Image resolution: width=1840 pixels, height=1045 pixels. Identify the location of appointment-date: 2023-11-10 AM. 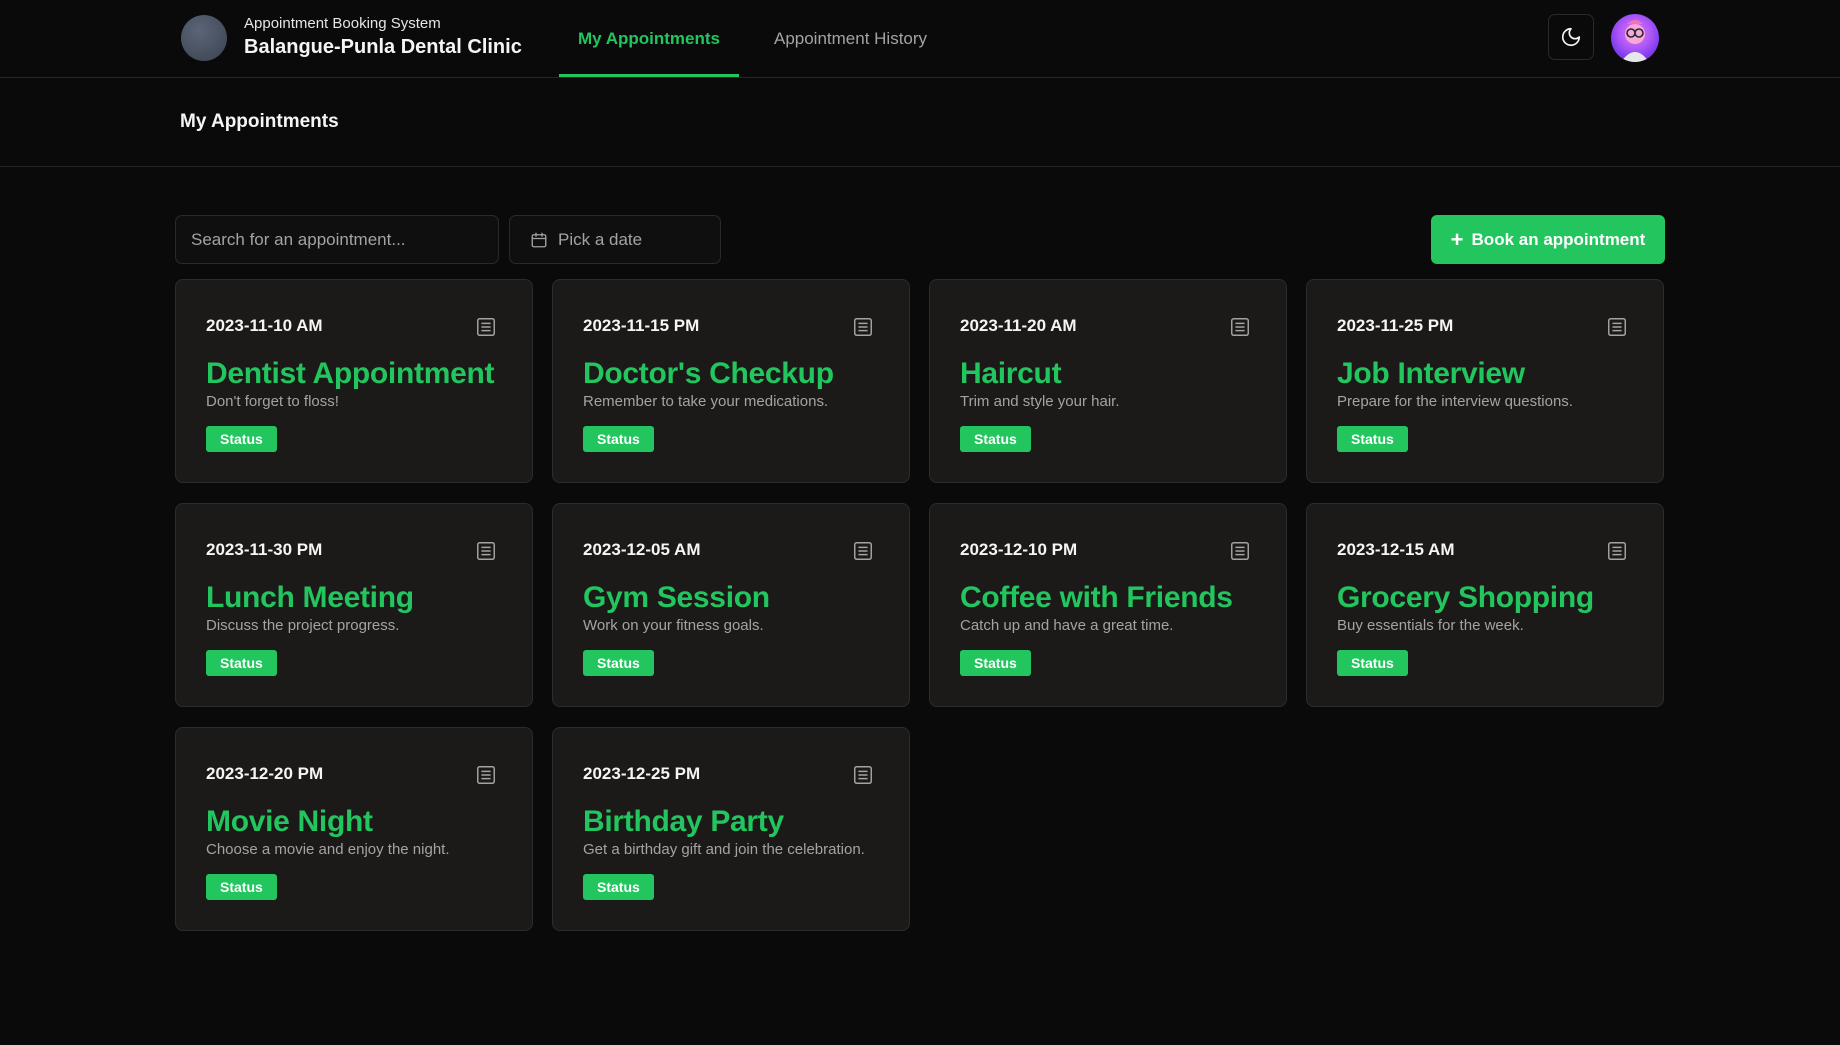
(264, 325).